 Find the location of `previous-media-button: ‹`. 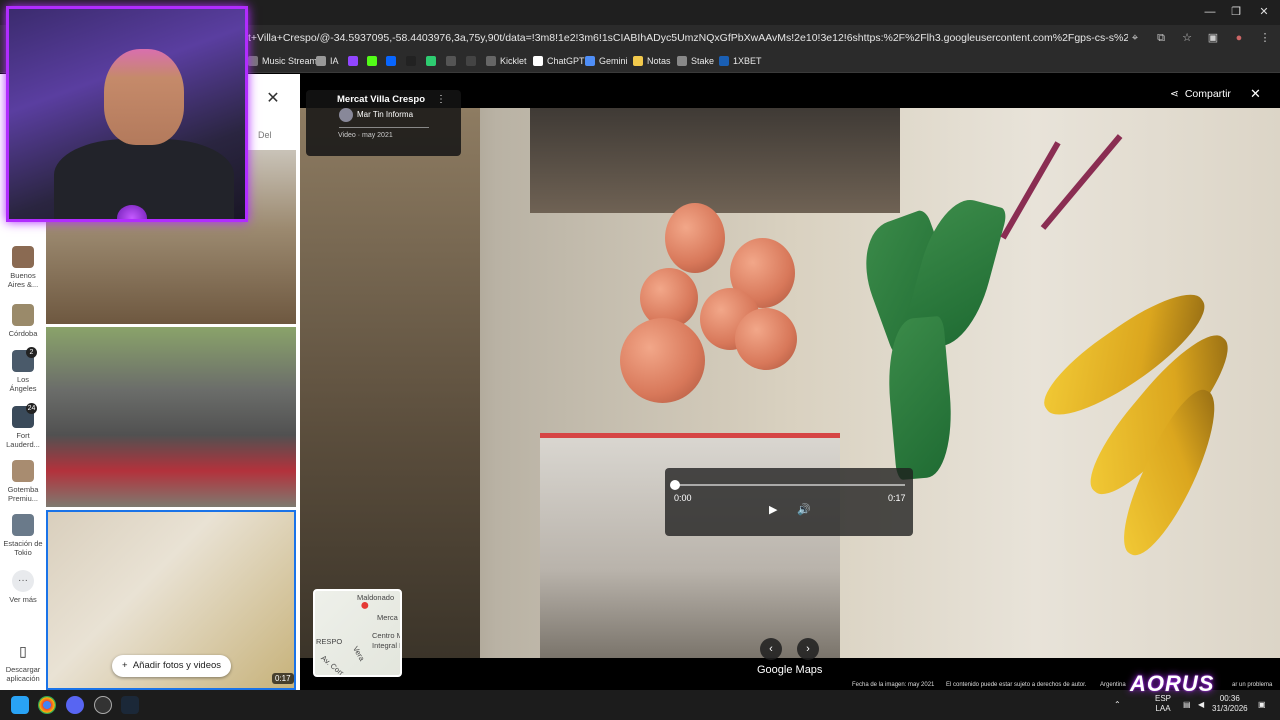

previous-media-button: ‹ is located at coordinates (771, 649).